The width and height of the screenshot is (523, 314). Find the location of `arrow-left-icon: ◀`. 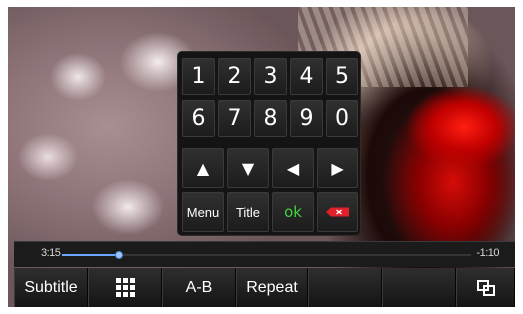

arrow-left-icon: ◀ is located at coordinates (293, 168).